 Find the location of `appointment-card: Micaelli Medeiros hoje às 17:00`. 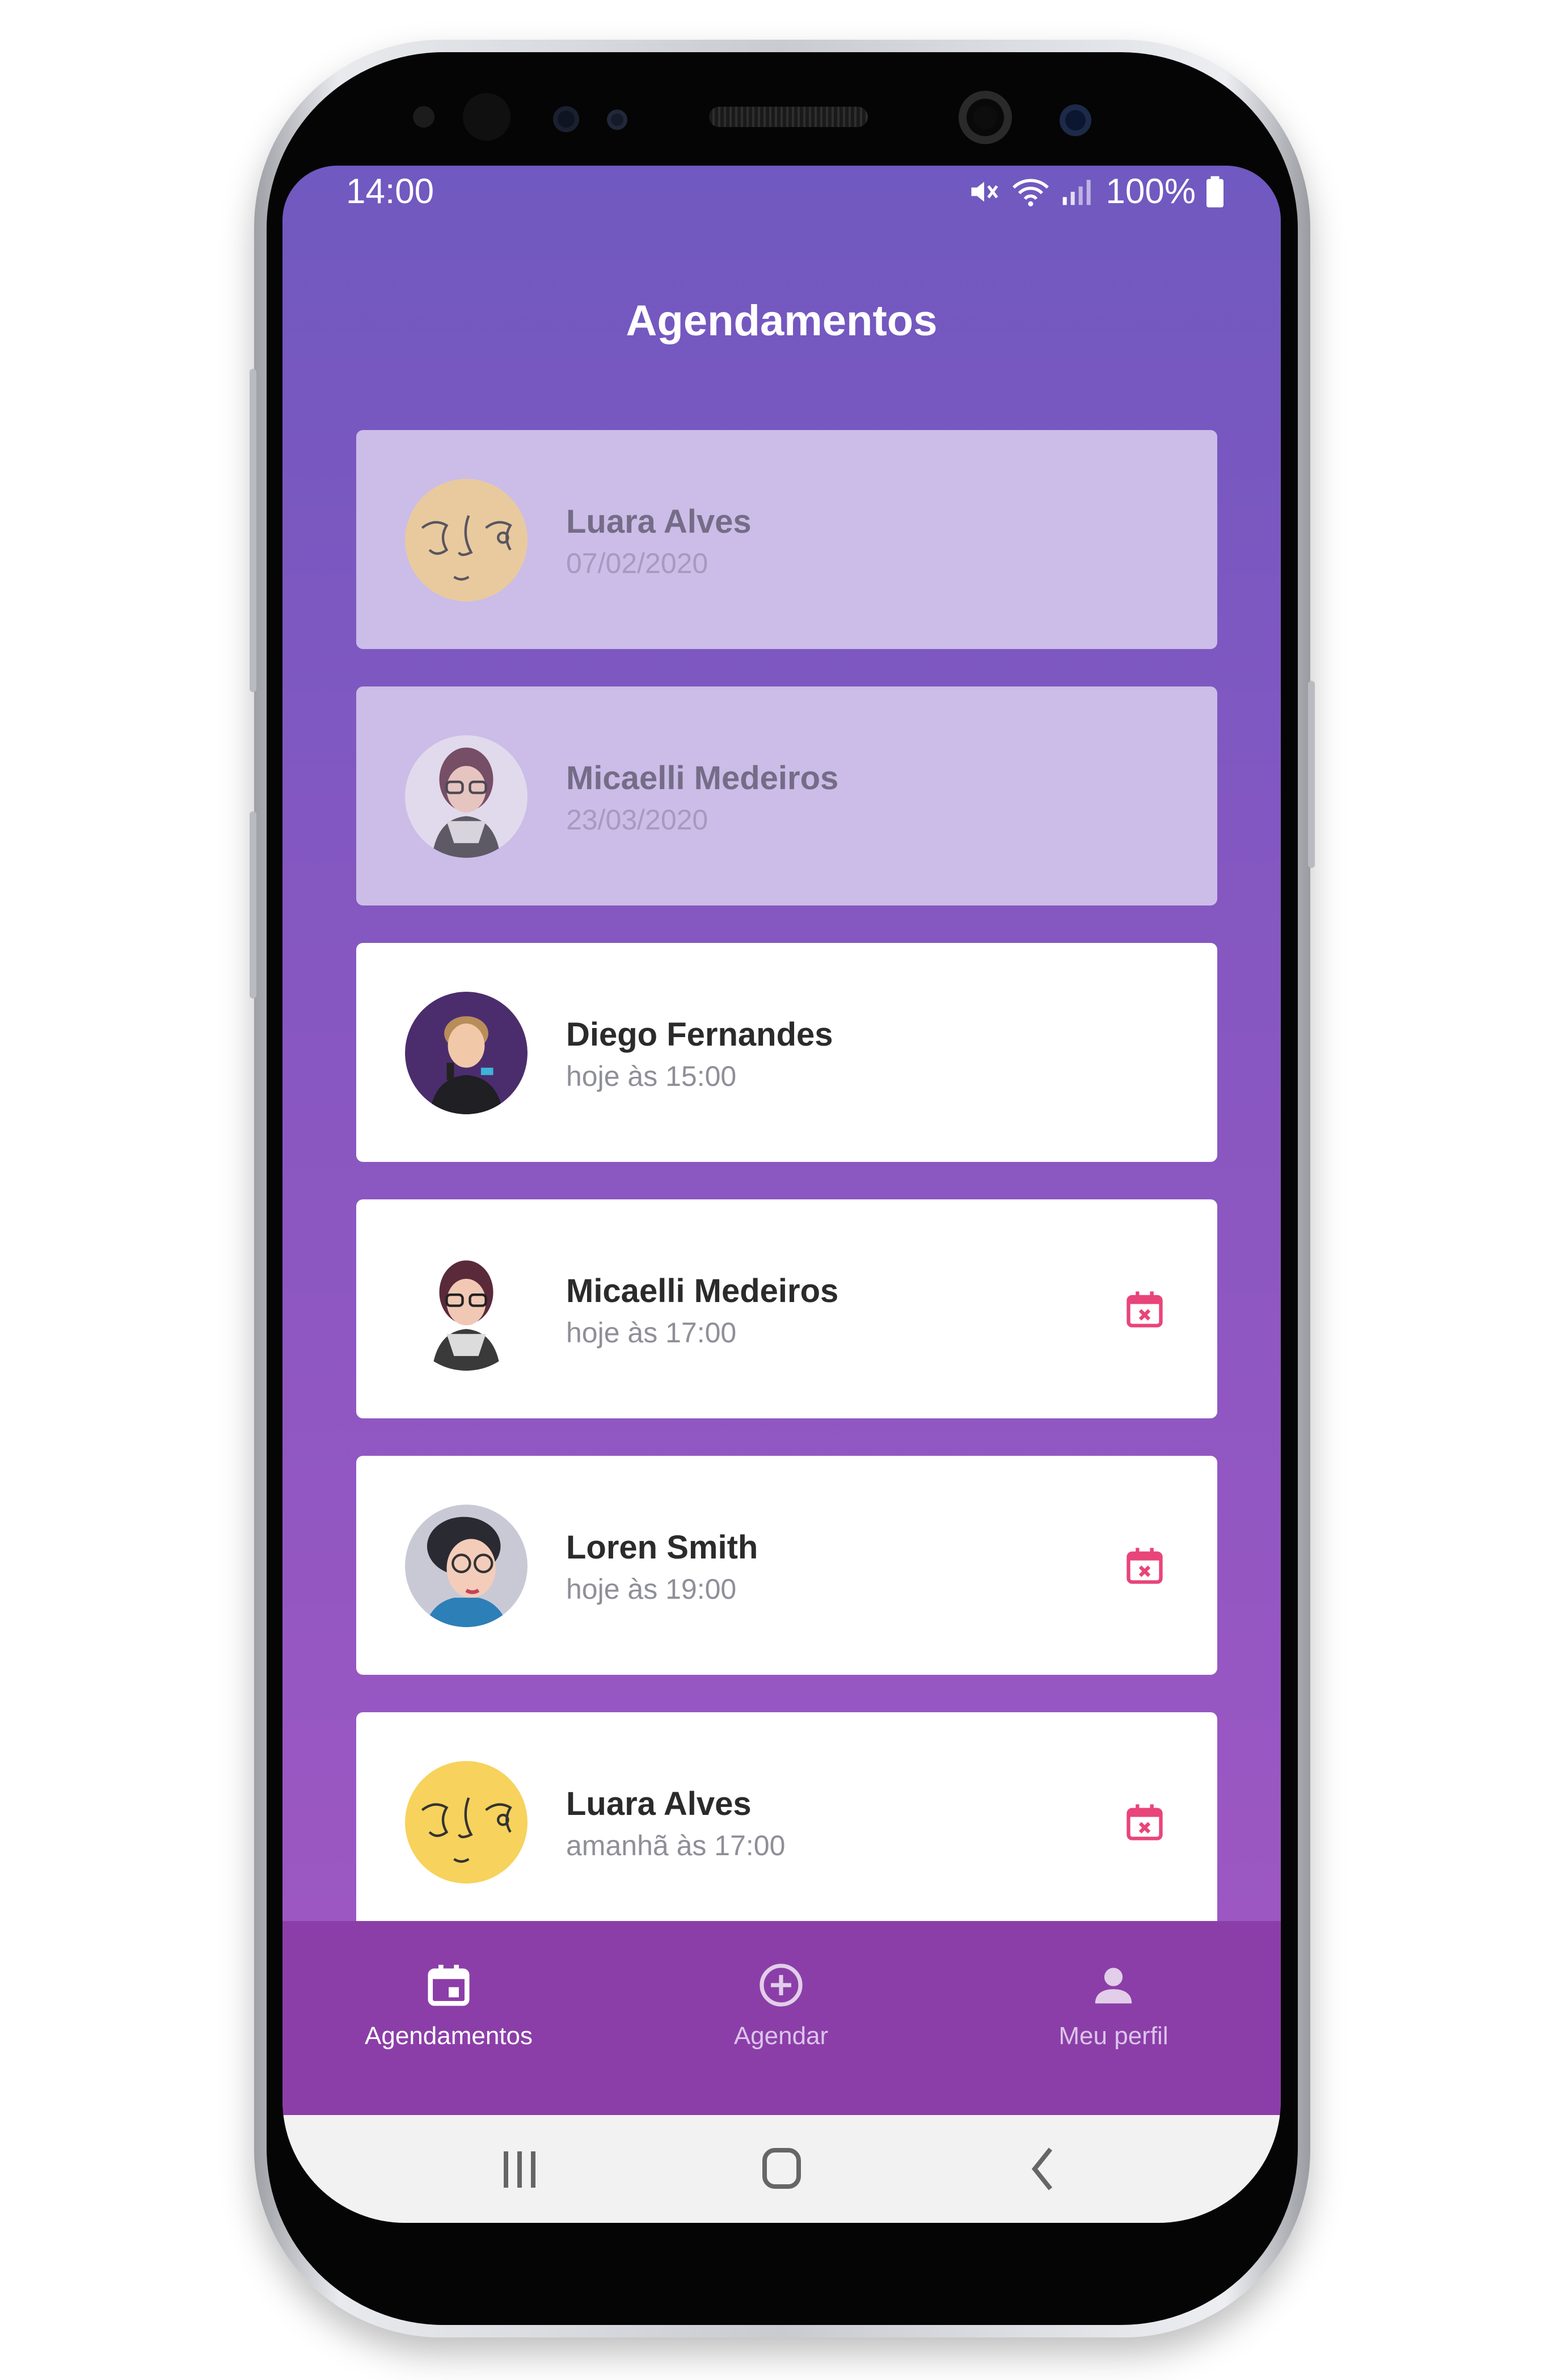

appointment-card: Micaelli Medeiros hoje às 17:00 is located at coordinates (786, 1308).